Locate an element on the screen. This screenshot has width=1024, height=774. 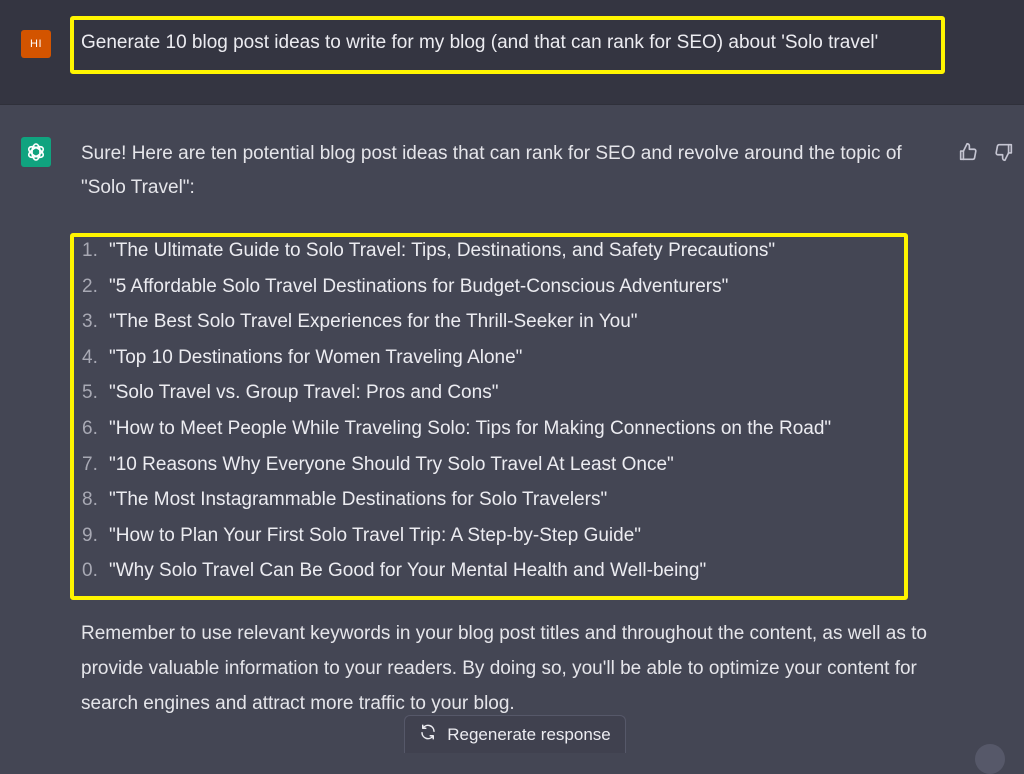
list-item-number: 0. is located at coordinates (90, 571).